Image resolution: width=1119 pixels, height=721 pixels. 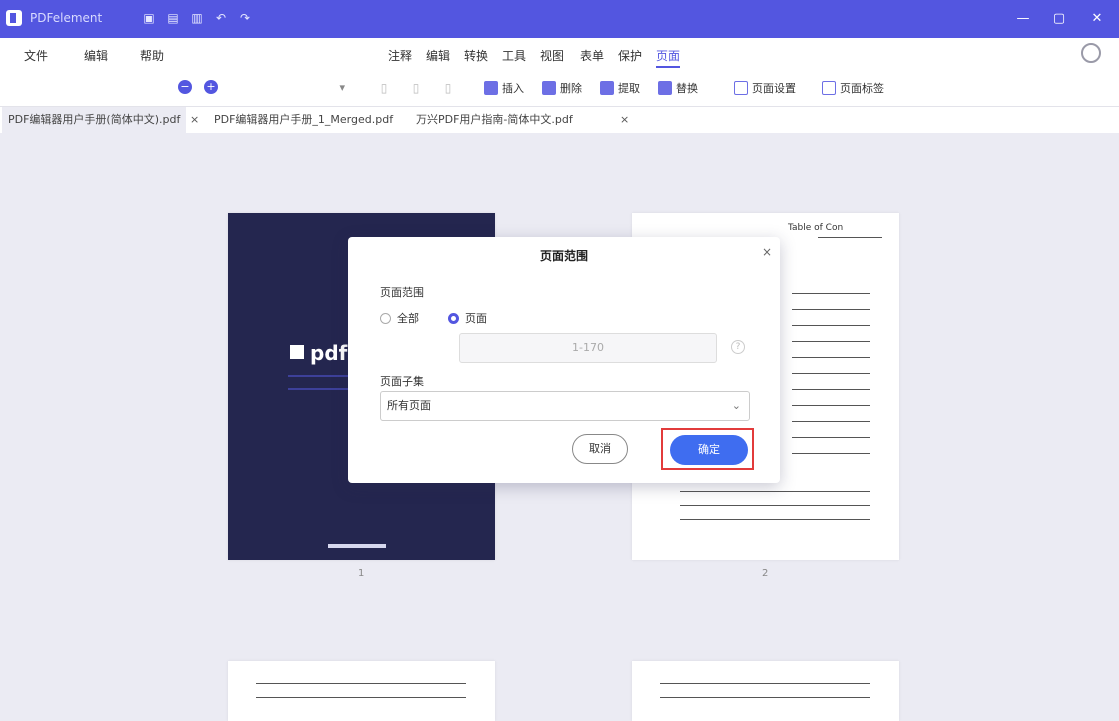 What do you see at coordinates (559, 19) in the screenshot?
I see `title-bar: PDFelement ▣ ▤ ▥ ↶ ↷ — ▢ ✕` at bounding box center [559, 19].